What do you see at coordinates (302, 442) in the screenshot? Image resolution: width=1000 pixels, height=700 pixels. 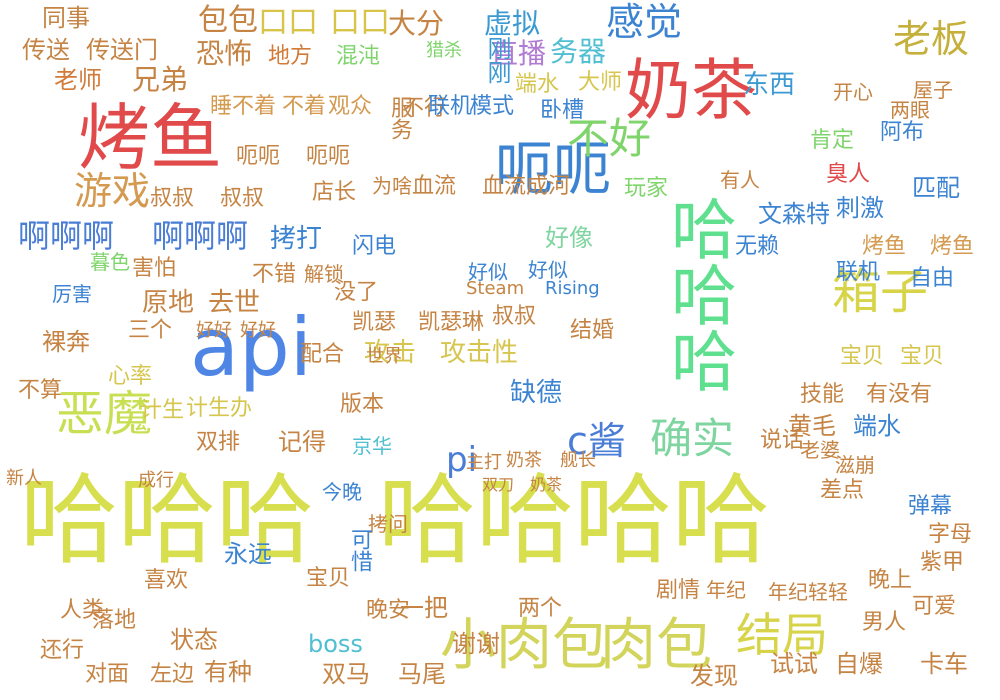 I see `cloud-word: 记得` at bounding box center [302, 442].